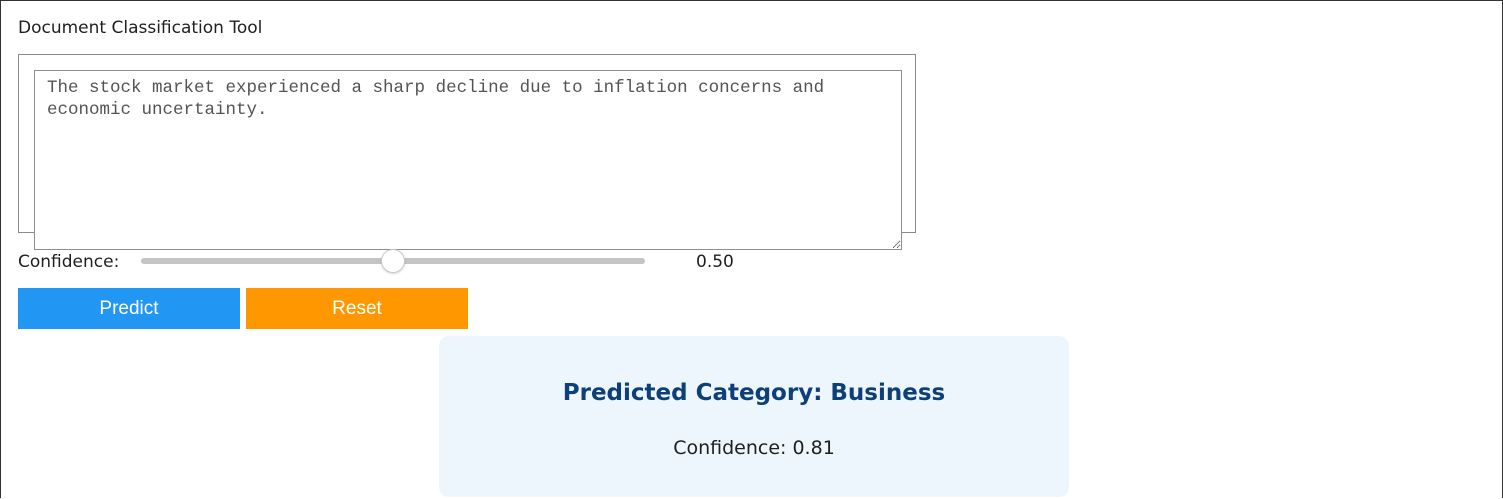 The image size is (1503, 499). Describe the element at coordinates (754, 393) in the screenshot. I see `predicted-category: Predicted Category: Business` at that location.